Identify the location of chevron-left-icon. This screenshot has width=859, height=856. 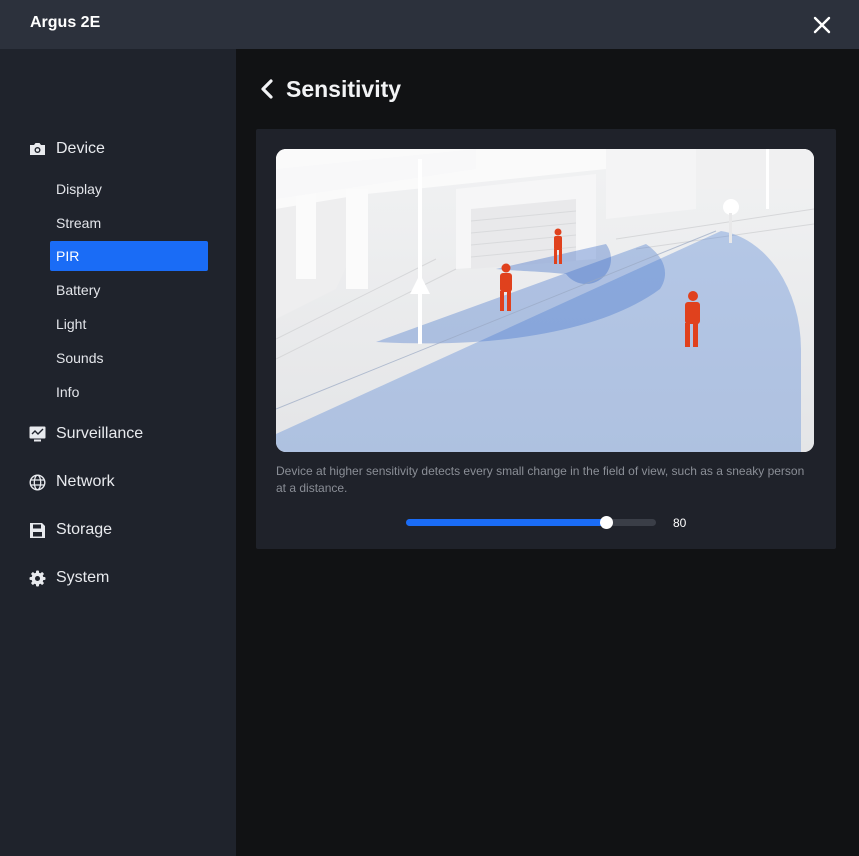
(267, 89).